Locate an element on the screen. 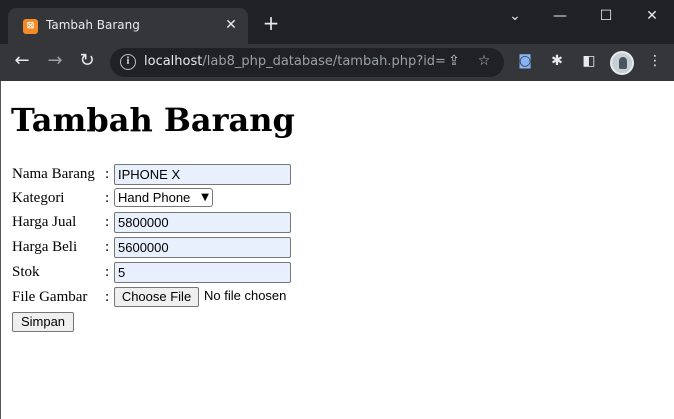 The width and height of the screenshot is (674, 419). maximize-icon: ☐ is located at coordinates (606, 16).